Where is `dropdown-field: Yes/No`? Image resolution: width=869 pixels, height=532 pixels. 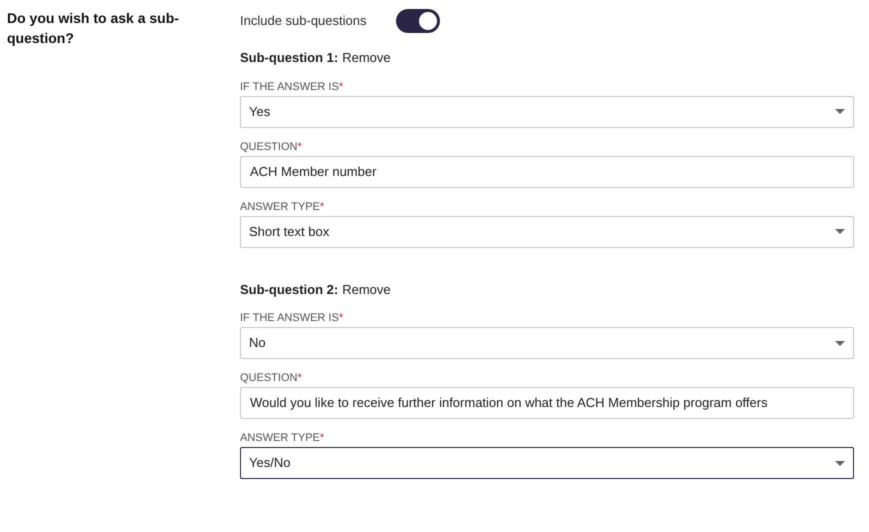 dropdown-field: Yes/No is located at coordinates (547, 463).